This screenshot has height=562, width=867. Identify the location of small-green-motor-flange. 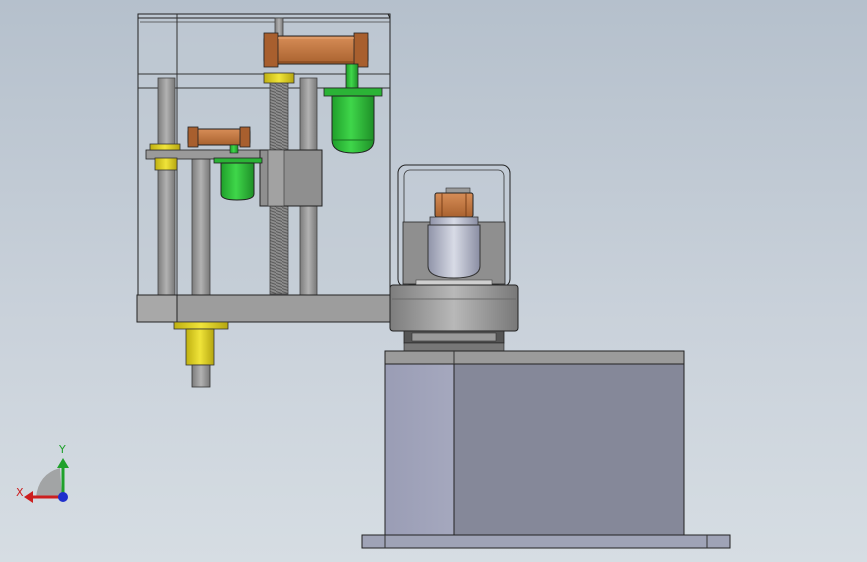
(238, 160).